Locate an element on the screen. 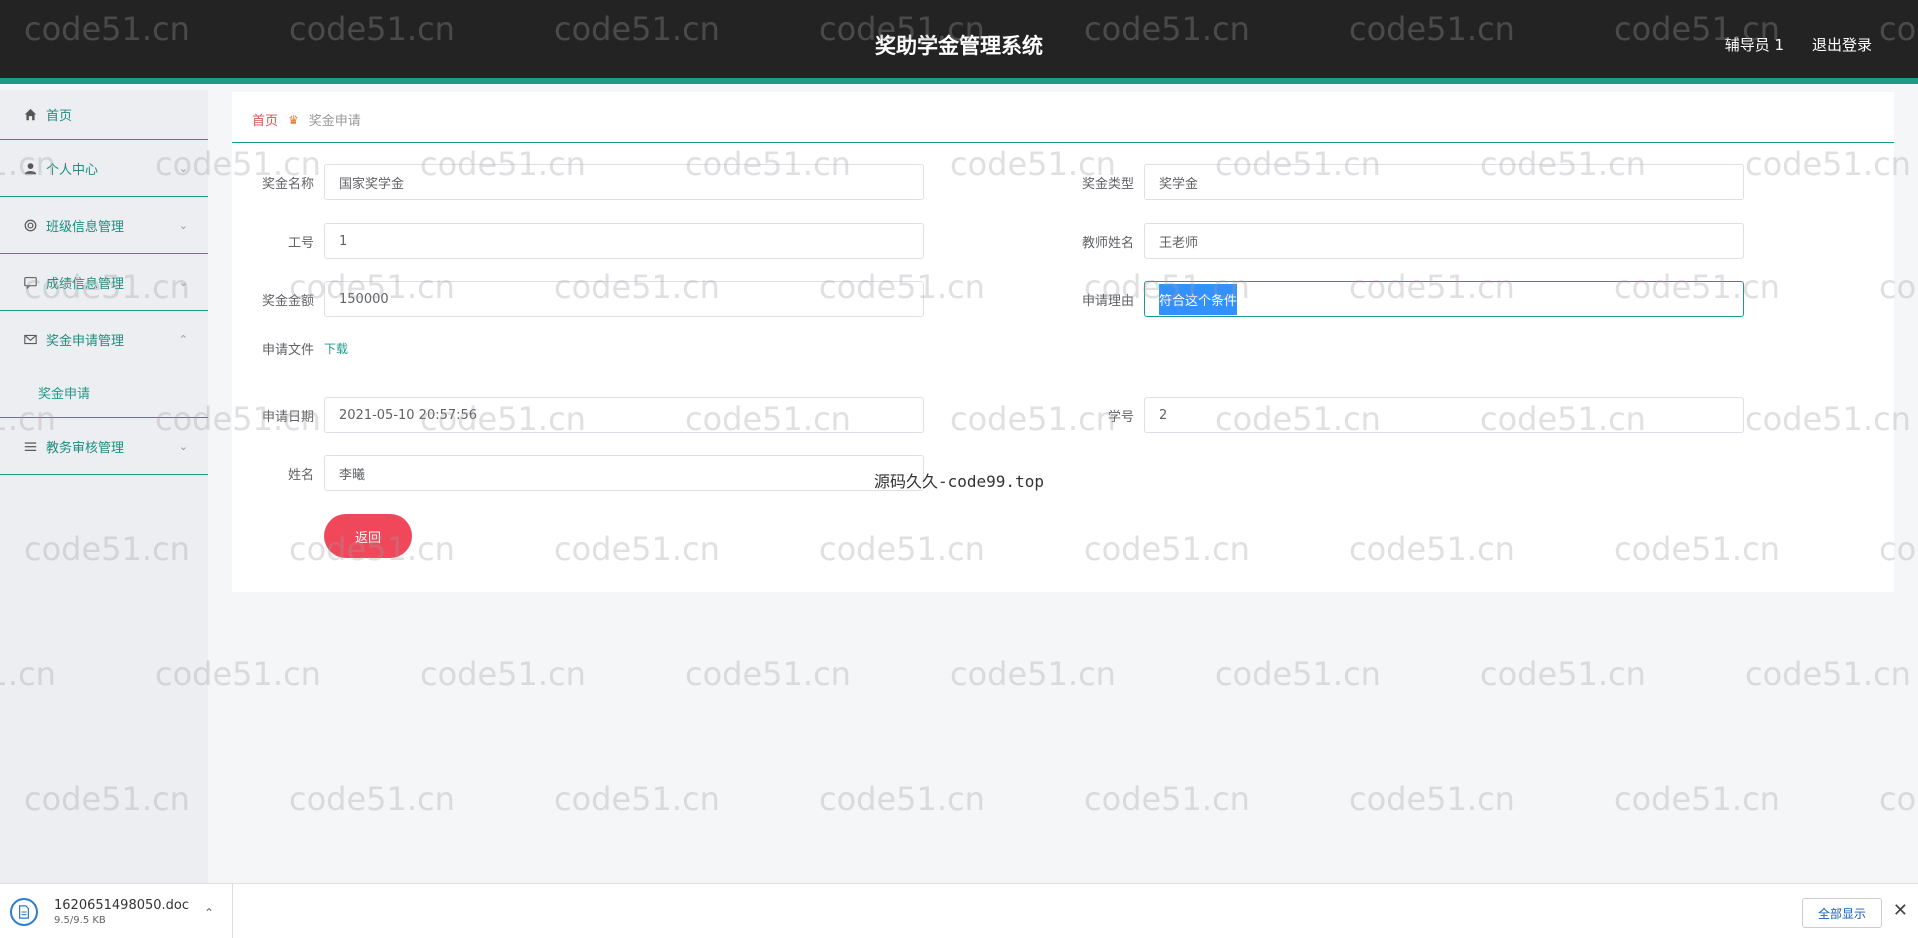 The image size is (1918, 938). file-field: 申请文件 下载 is located at coordinates (295, 348).